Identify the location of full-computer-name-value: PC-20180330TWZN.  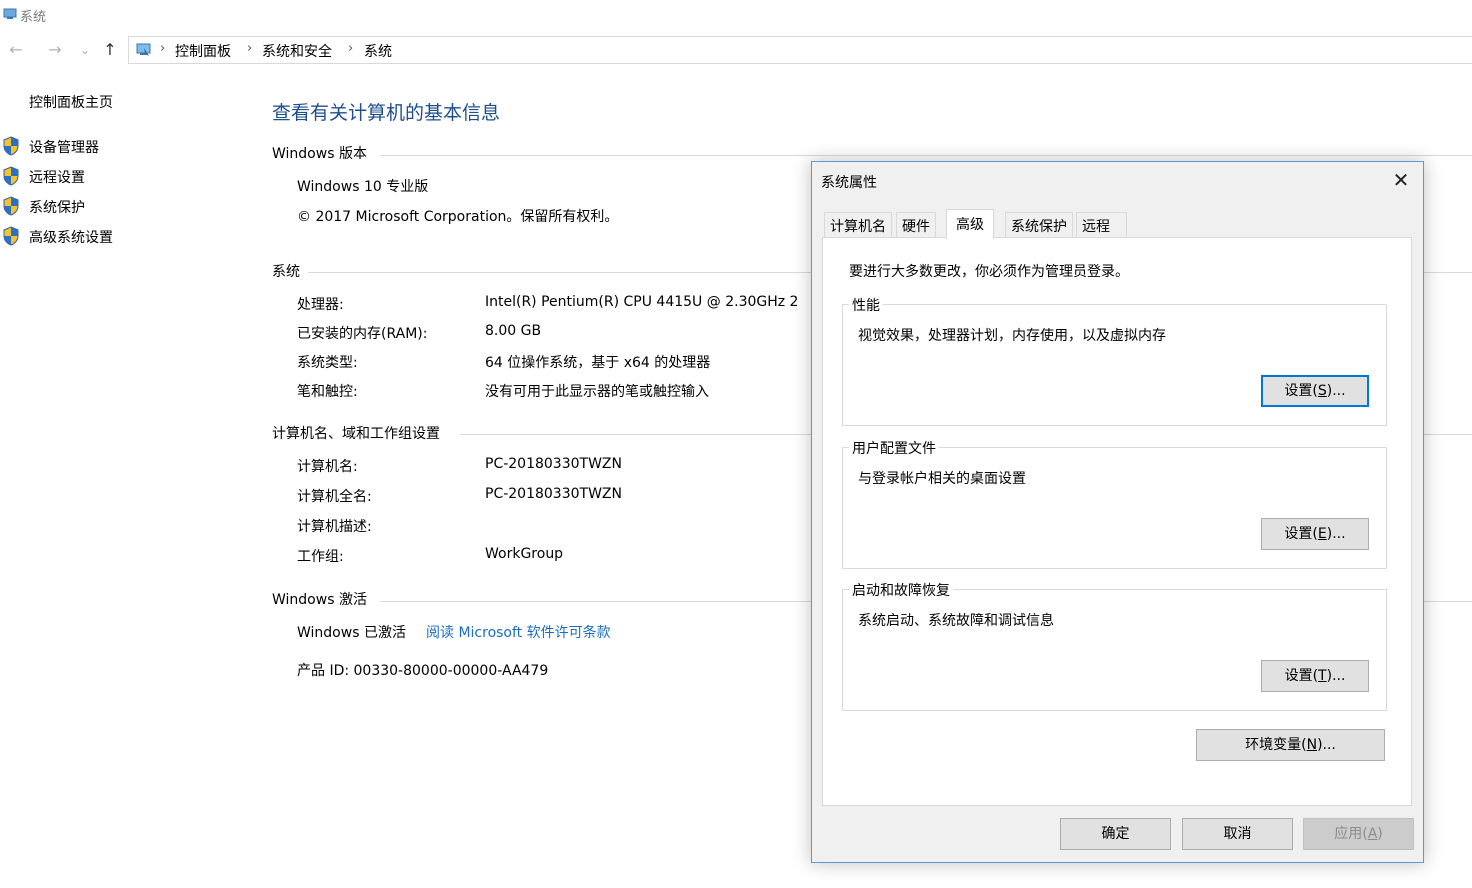
(553, 494).